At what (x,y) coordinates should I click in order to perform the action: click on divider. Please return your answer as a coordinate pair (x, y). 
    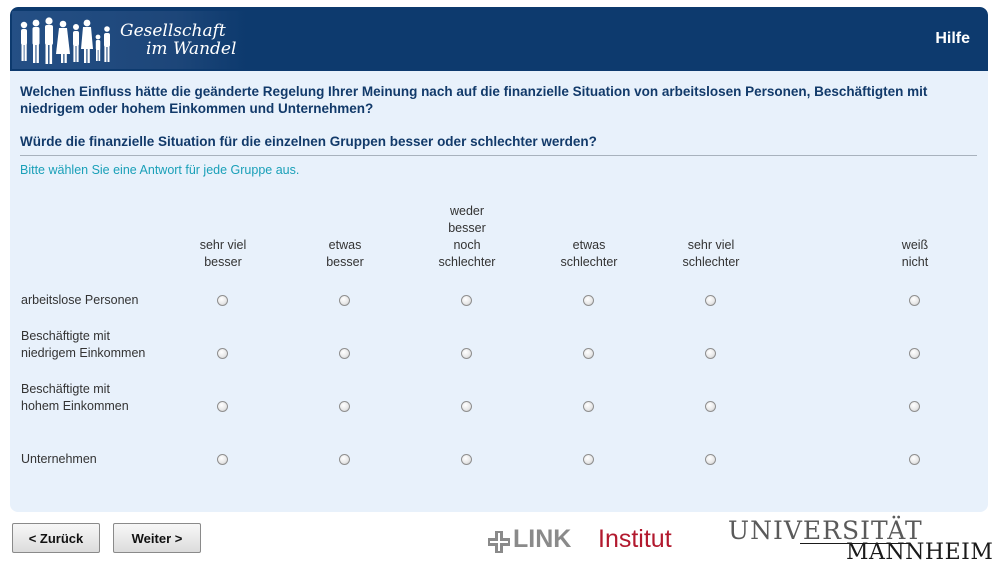
    Looking at the image, I should click on (498, 155).